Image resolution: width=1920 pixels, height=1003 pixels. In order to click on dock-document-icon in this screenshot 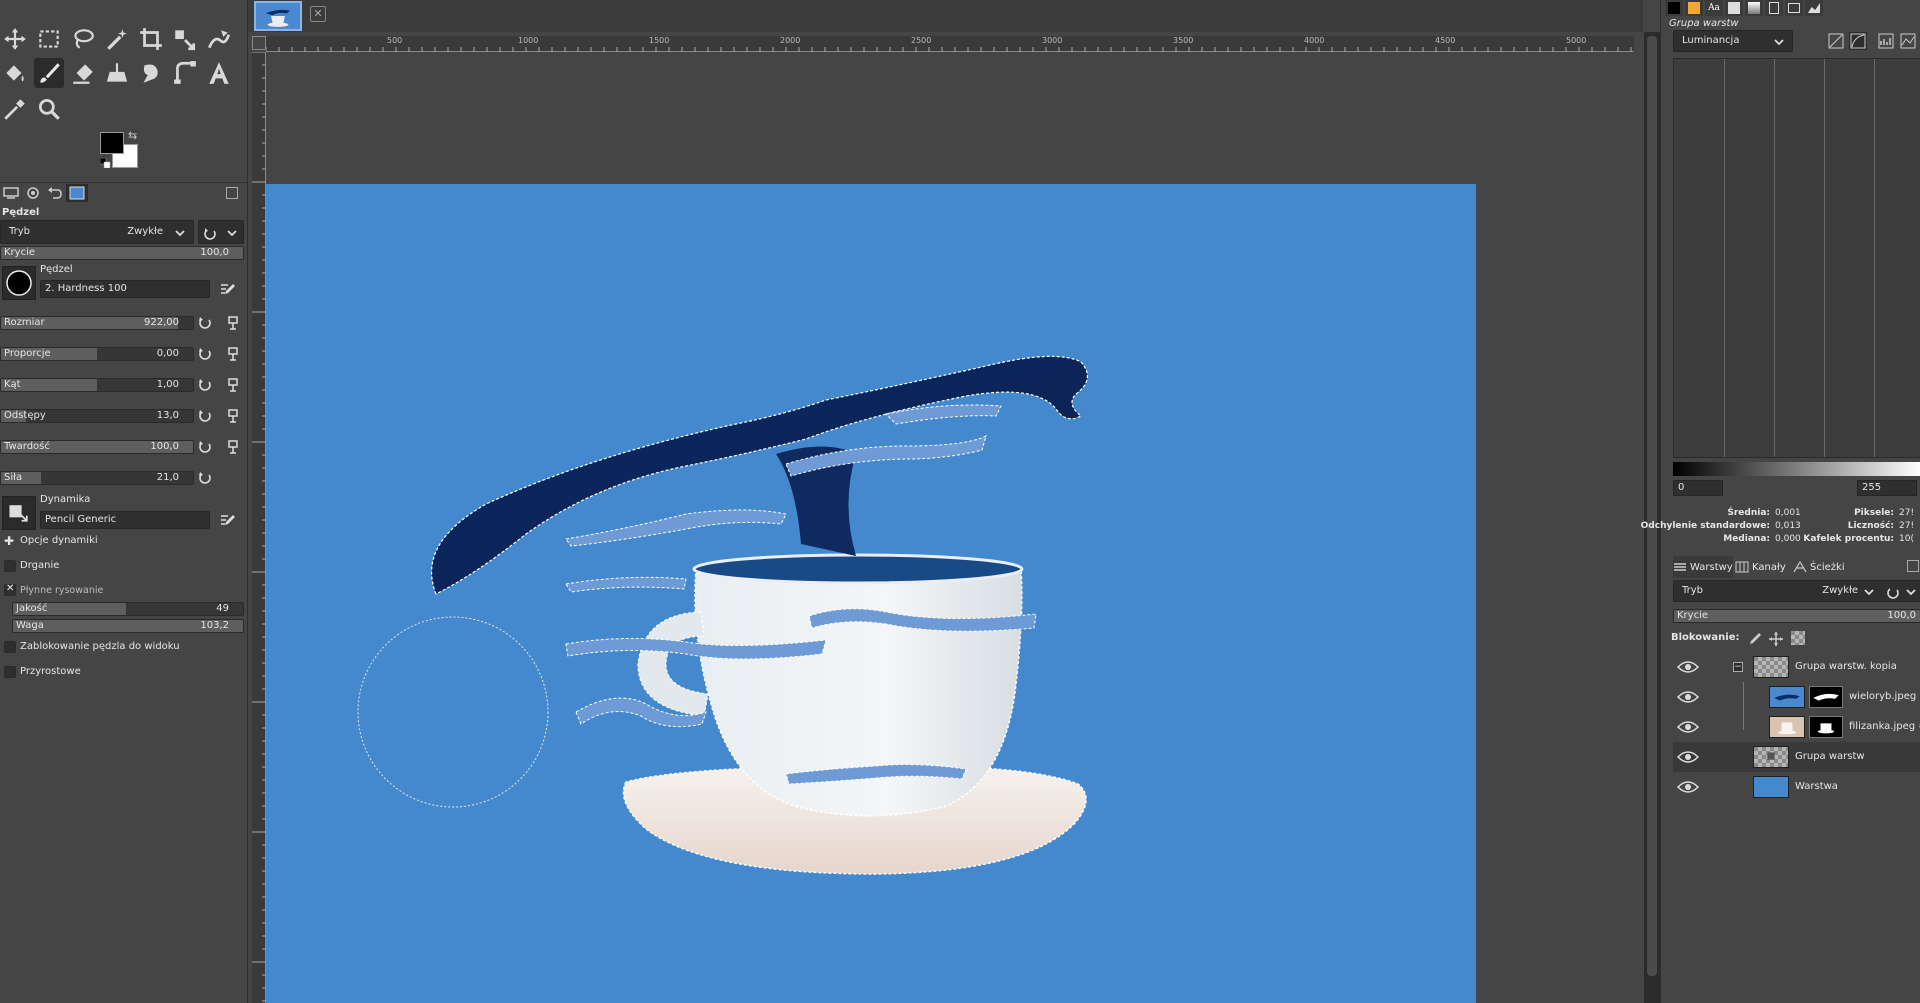, I will do `click(1774, 8)`.